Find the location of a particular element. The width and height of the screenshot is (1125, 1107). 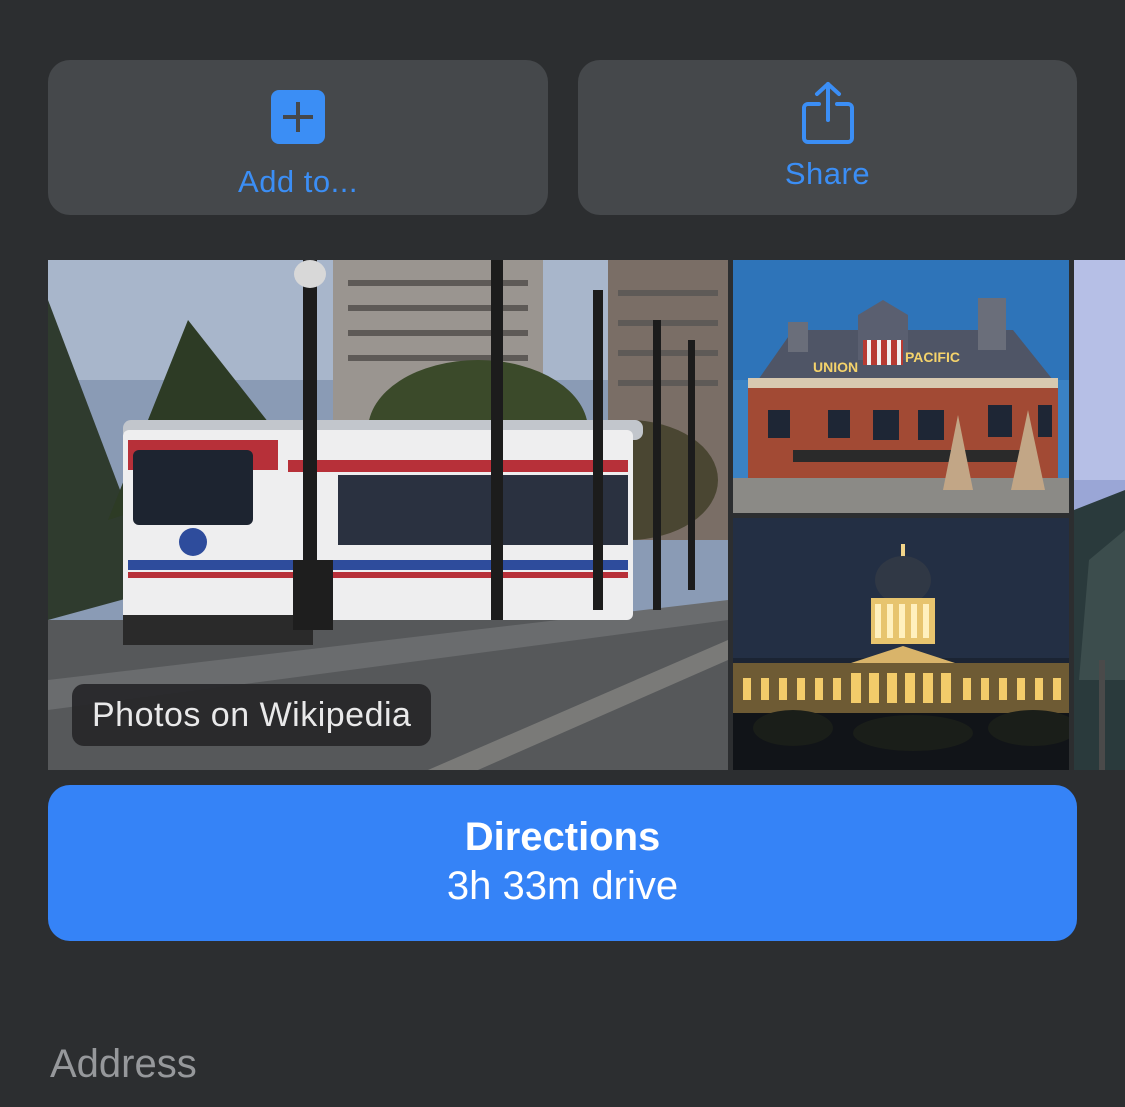

share-label: Share is located at coordinates (827, 173).